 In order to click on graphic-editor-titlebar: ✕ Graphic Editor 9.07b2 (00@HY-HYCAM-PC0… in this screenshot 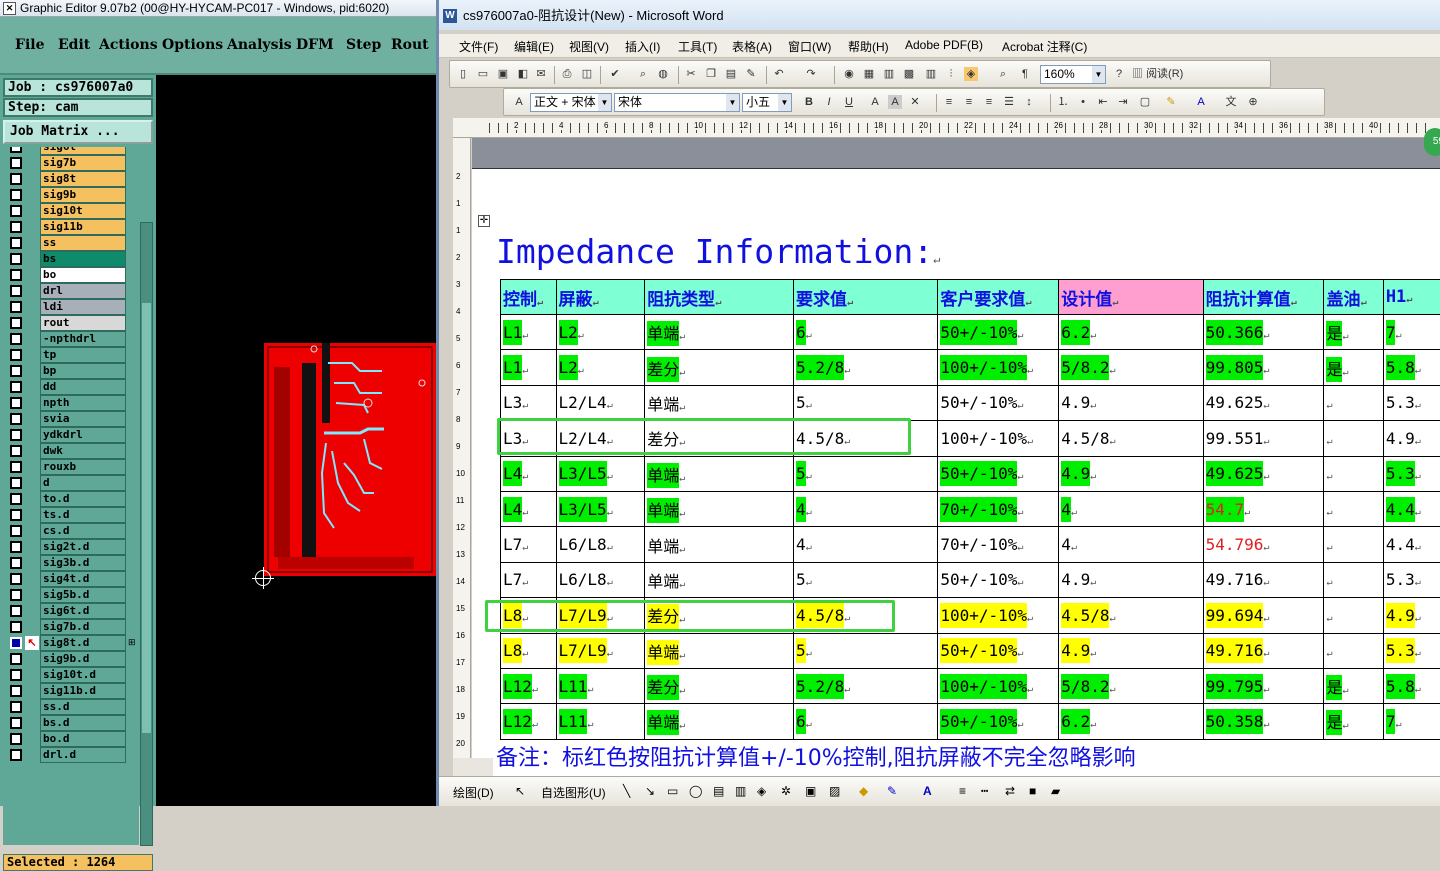, I will do `click(218, 8)`.